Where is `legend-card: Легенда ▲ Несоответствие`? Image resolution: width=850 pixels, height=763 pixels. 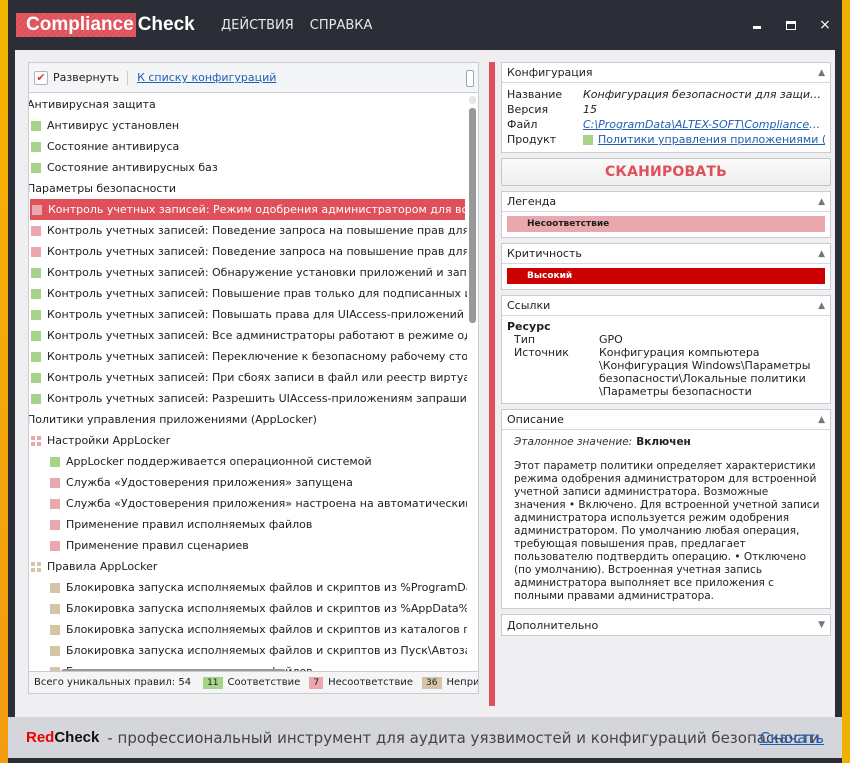
legend-card: Легенда ▲ Несоответствие is located at coordinates (666, 214).